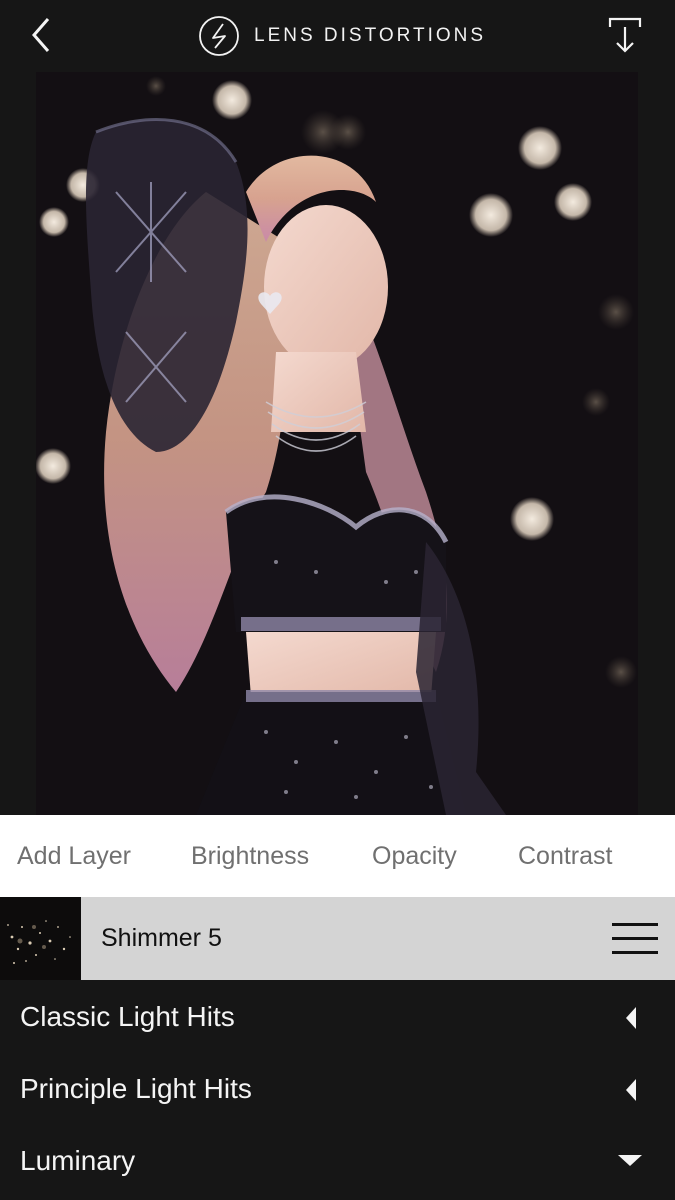 The width and height of the screenshot is (675, 1200). Describe the element at coordinates (78, 1160) in the screenshot. I see `category-label: Luminary` at that location.